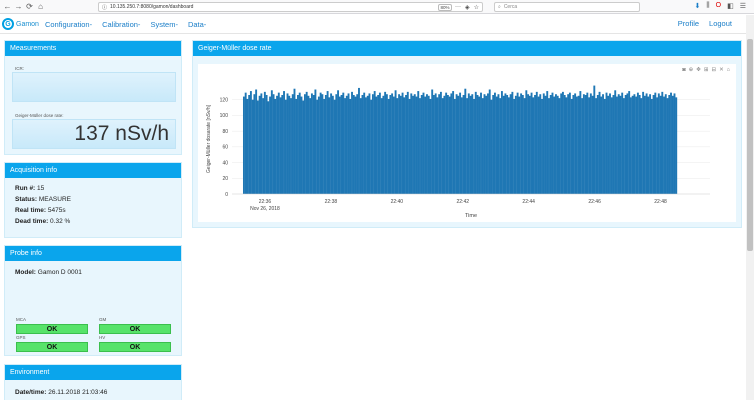 The height and width of the screenshot is (400, 754). What do you see at coordinates (197, 24) in the screenshot?
I see `nav-data: Data-` at bounding box center [197, 24].